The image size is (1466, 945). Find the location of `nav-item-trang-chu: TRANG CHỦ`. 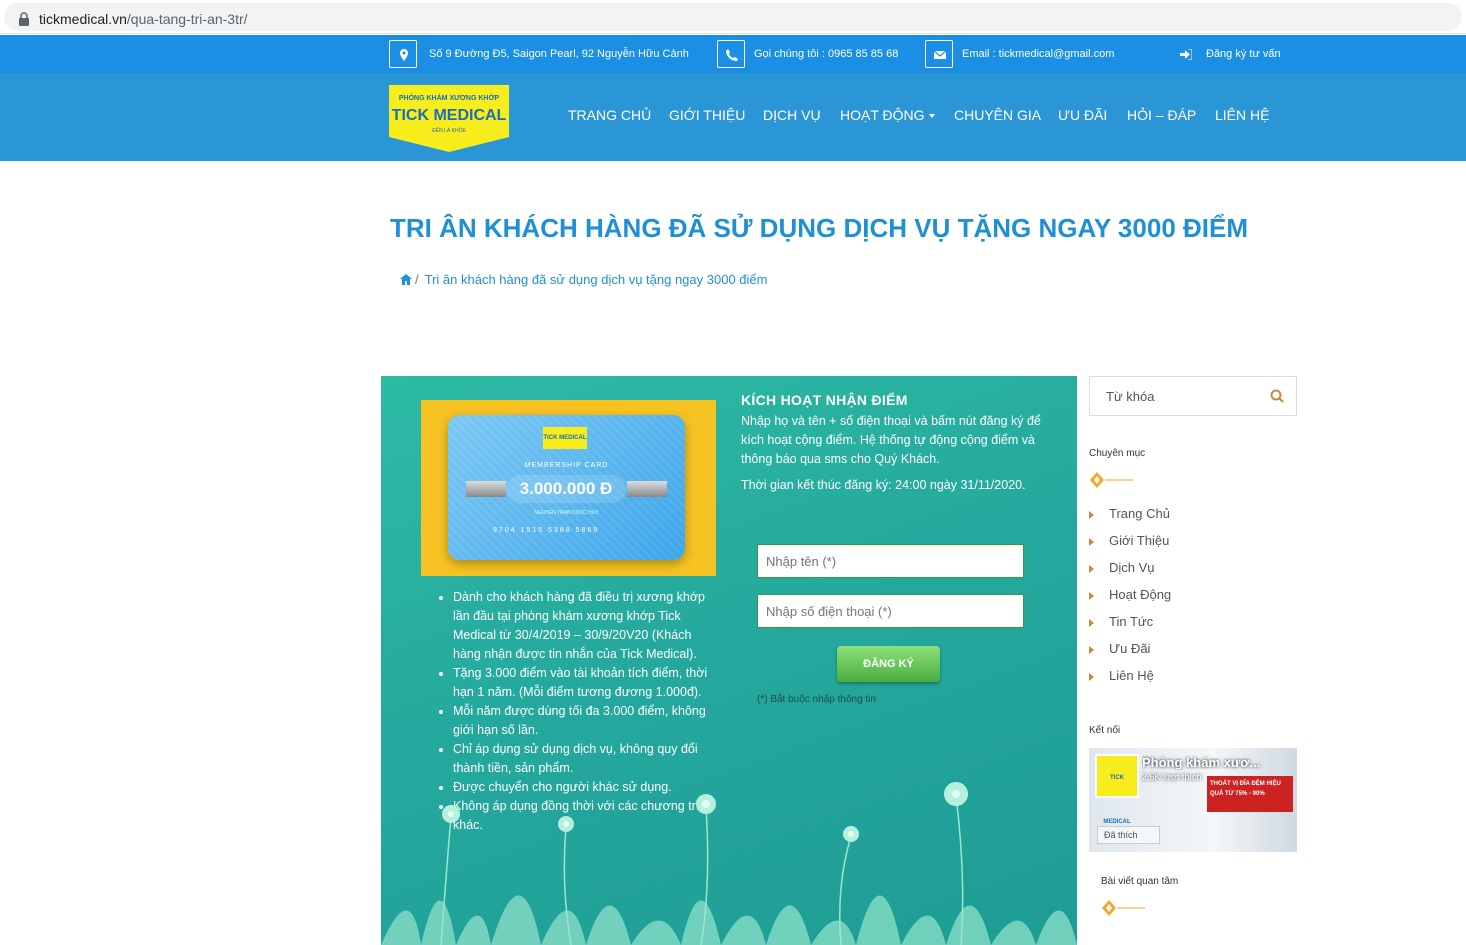

nav-item-trang-chu: TRANG CHỦ is located at coordinates (609, 115).